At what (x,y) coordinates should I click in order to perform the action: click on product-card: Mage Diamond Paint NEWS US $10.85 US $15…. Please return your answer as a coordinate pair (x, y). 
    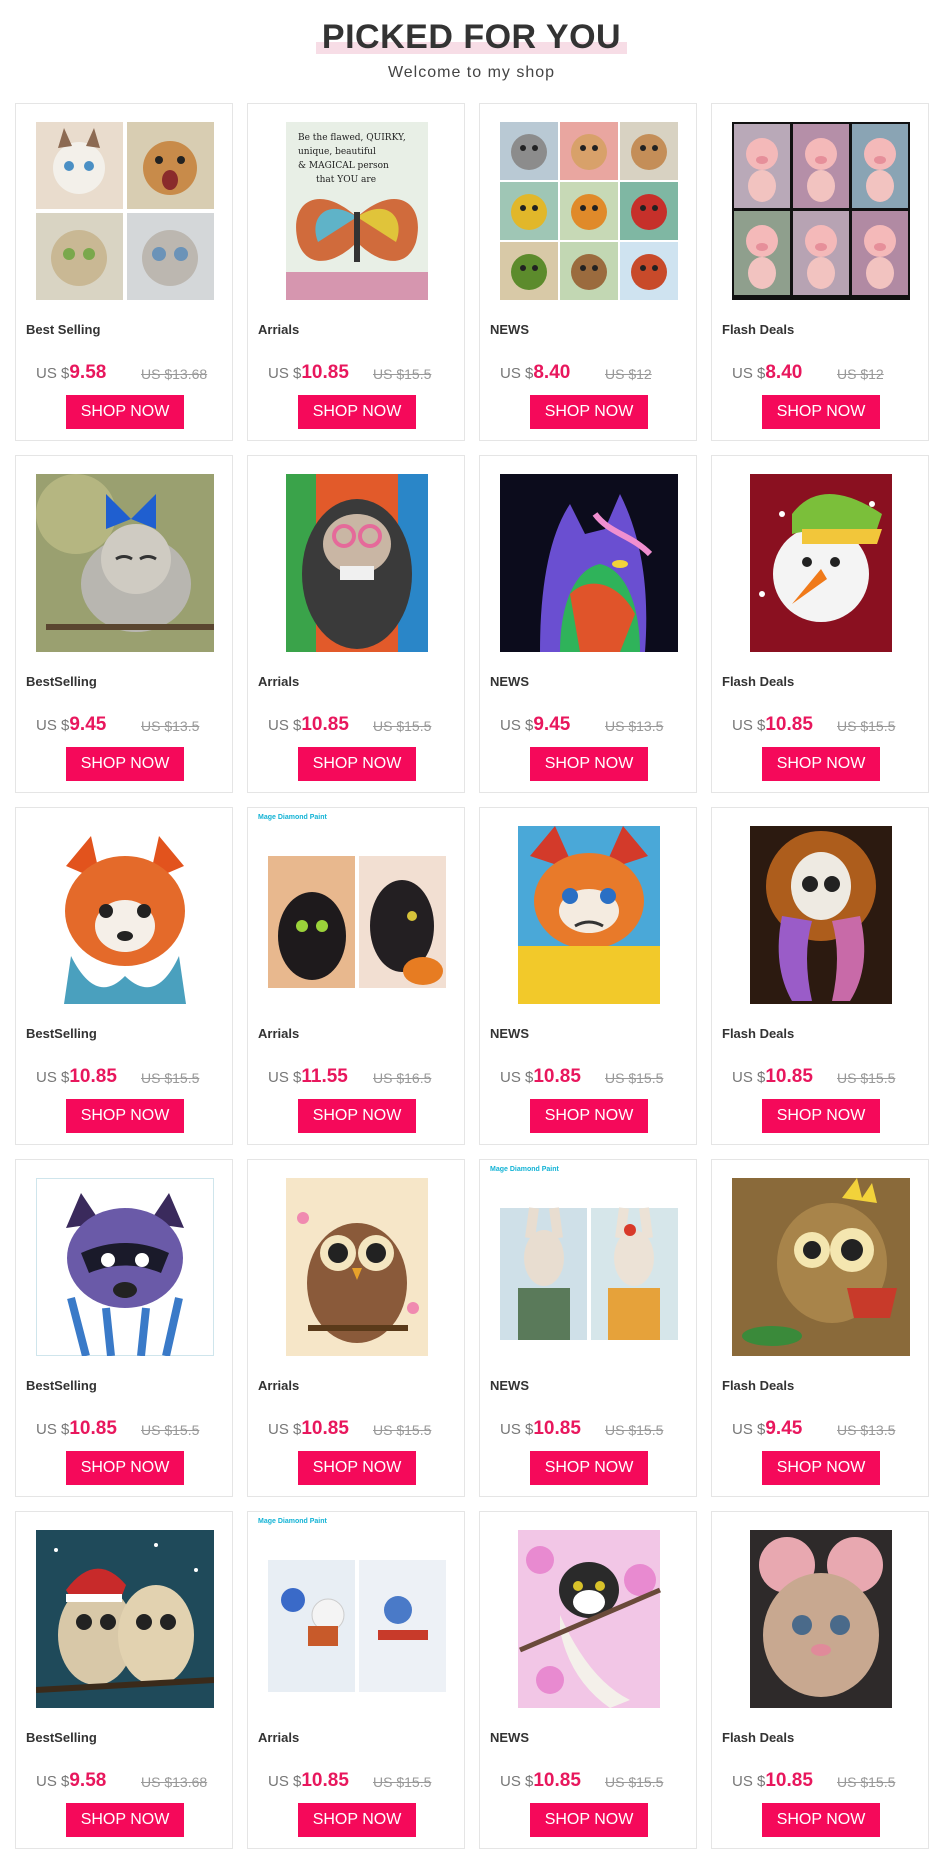
    Looking at the image, I should click on (588, 1328).